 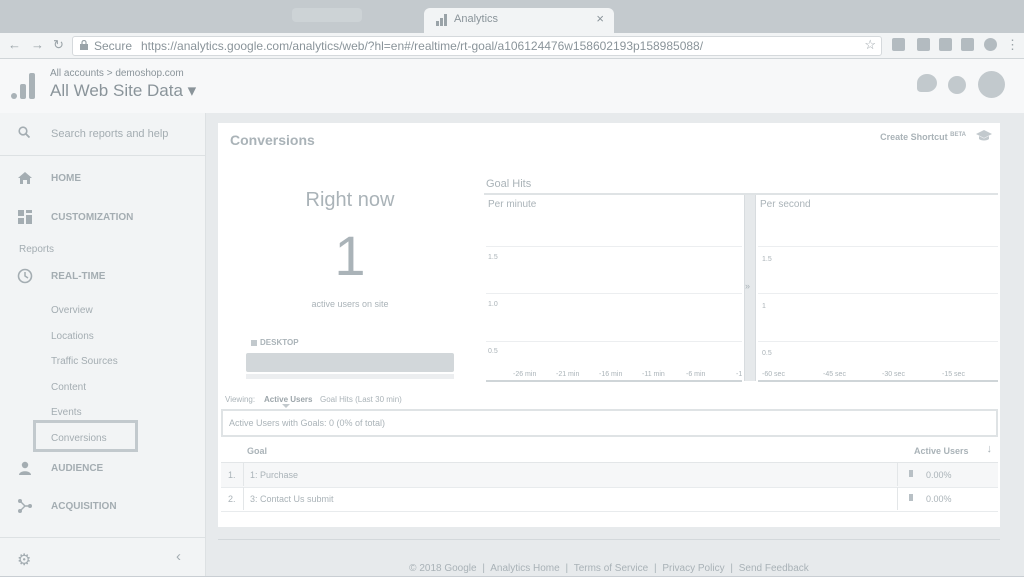 I want to click on row-index: 1., so click(x=232, y=475).